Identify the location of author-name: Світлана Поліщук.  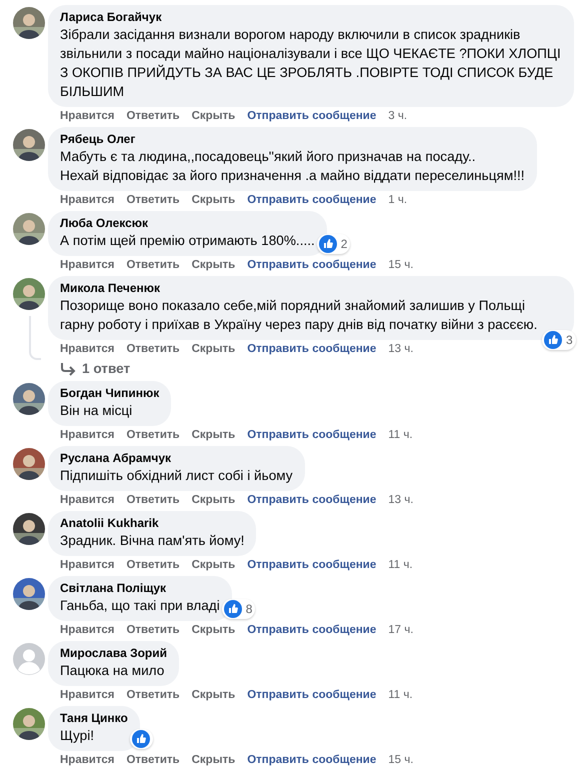
(140, 588).